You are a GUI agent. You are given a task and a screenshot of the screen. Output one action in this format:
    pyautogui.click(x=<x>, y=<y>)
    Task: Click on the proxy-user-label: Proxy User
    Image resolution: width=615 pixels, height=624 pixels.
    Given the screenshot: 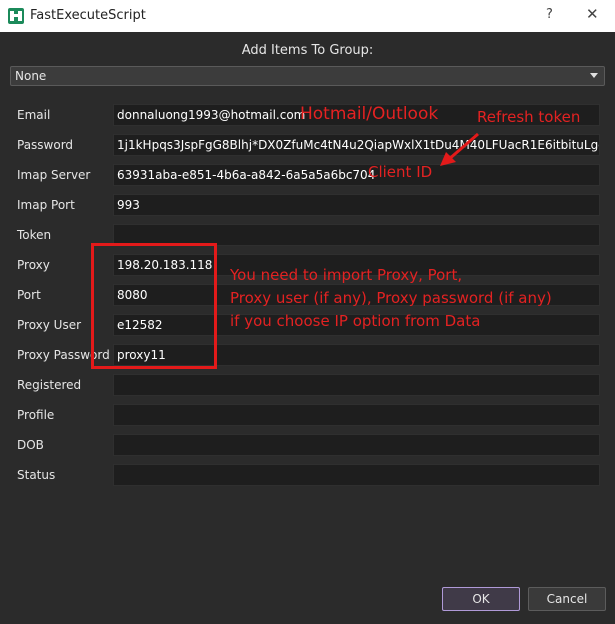 What is the action you would take?
    pyautogui.click(x=49, y=325)
    